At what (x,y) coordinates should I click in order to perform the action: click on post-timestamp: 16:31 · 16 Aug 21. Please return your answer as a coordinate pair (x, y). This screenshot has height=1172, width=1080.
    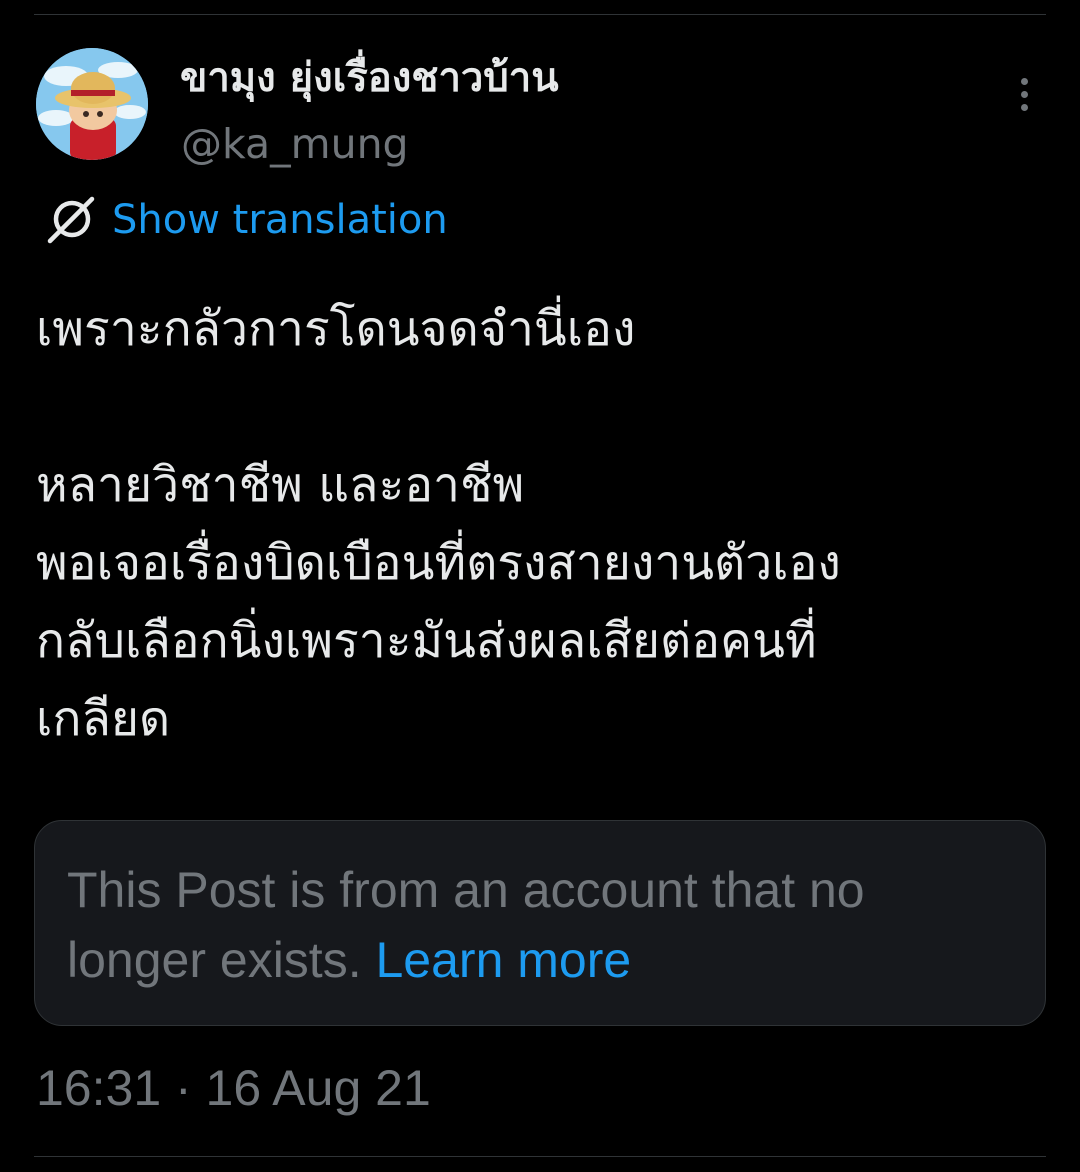
    Looking at the image, I should click on (233, 1088).